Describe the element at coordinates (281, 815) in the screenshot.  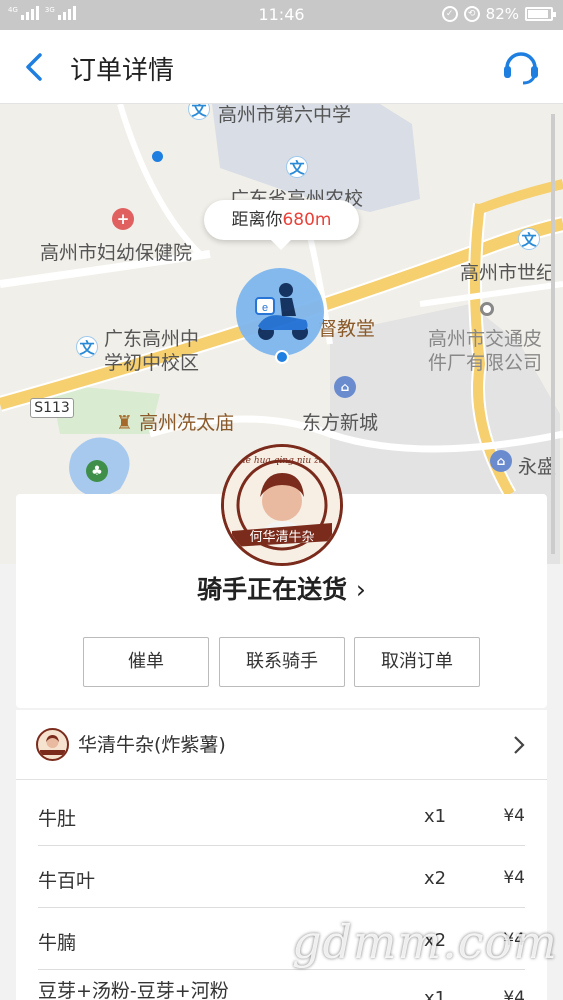
I see `list-item: 牛肚 x1 ¥4` at that location.